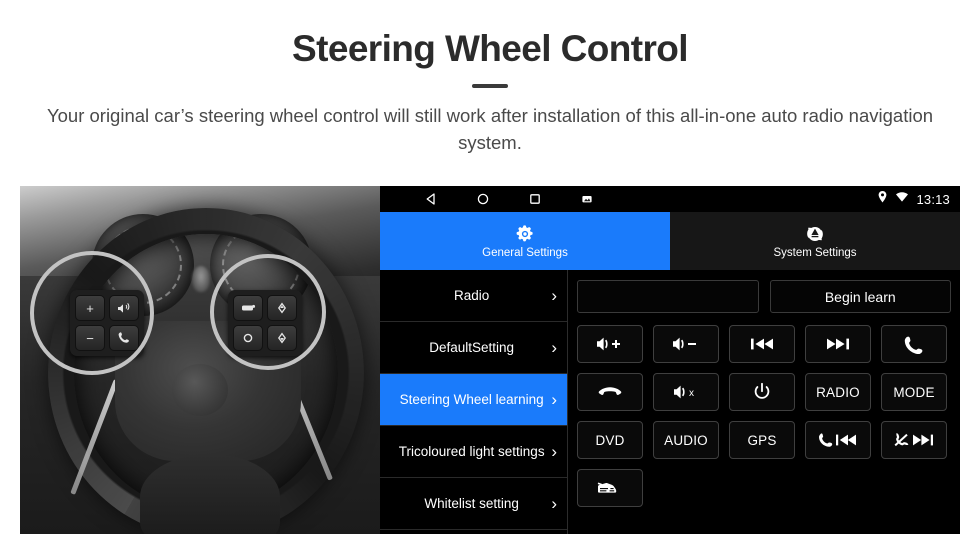 This screenshot has height=545, width=980. I want to click on volume-up-button, so click(610, 344).